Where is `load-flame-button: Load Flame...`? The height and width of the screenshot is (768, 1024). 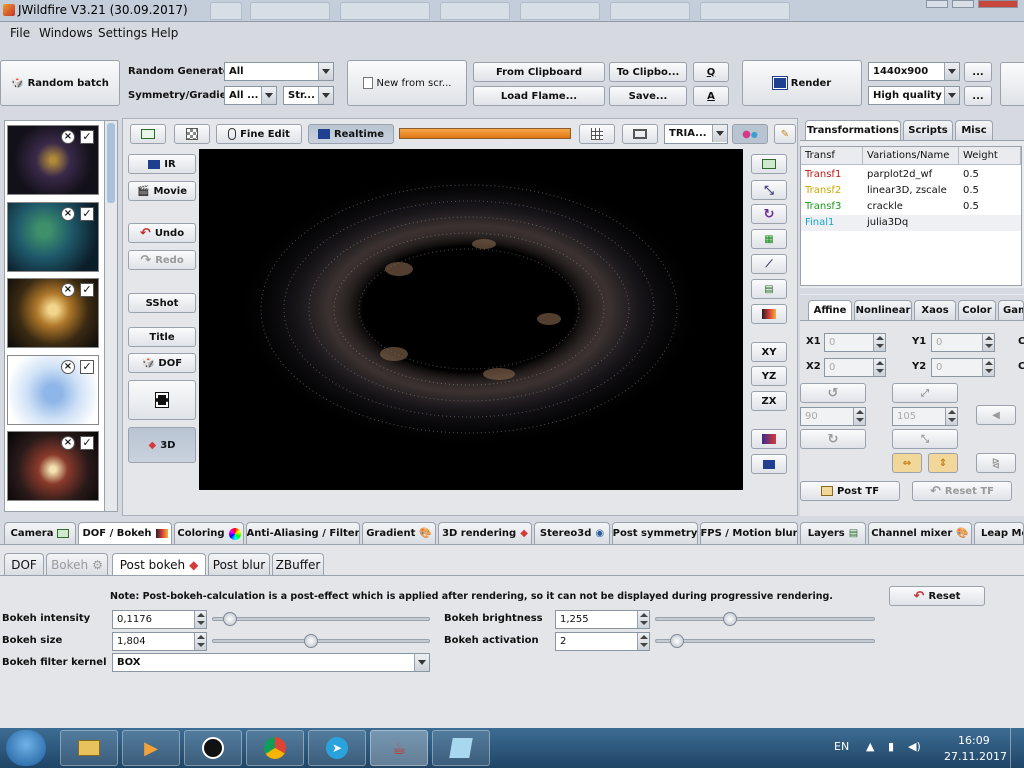
load-flame-button: Load Flame... is located at coordinates (539, 96).